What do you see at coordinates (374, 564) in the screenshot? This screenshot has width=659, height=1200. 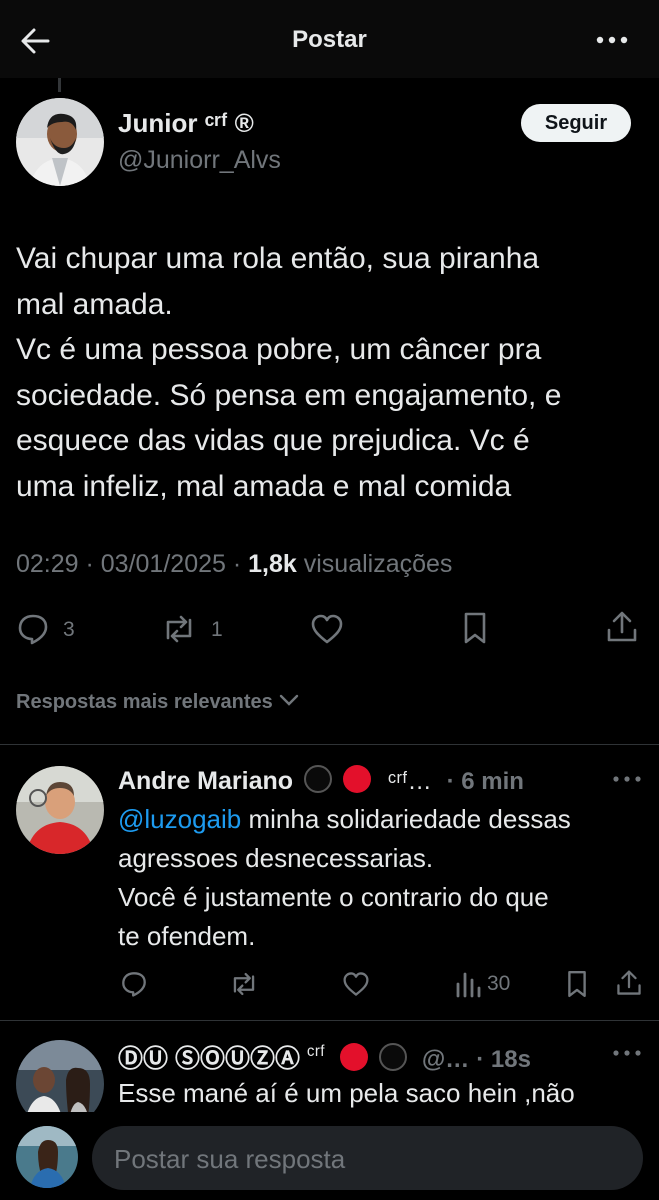 I see `views-label: visualizações` at bounding box center [374, 564].